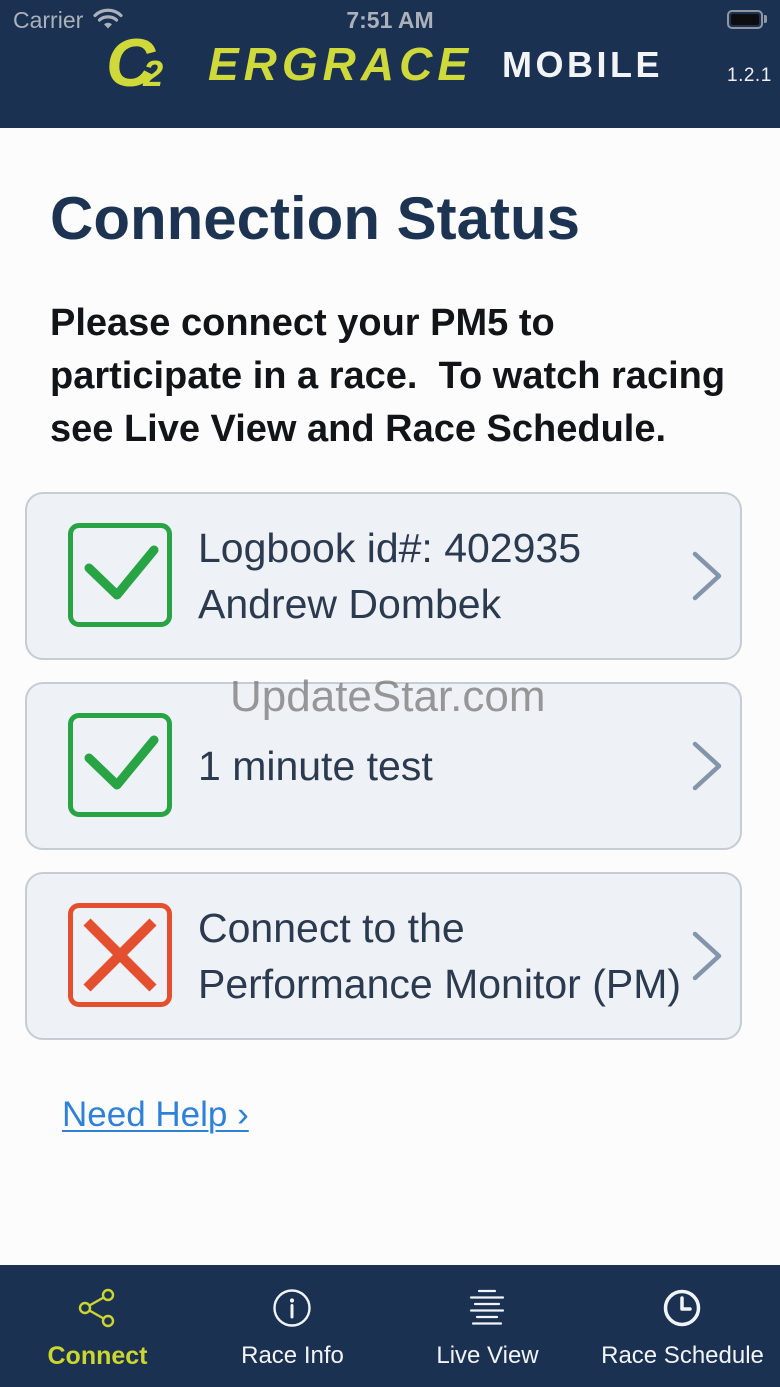 The image size is (780, 1387). I want to click on tab-race-info: Race Info, so click(292, 1326).